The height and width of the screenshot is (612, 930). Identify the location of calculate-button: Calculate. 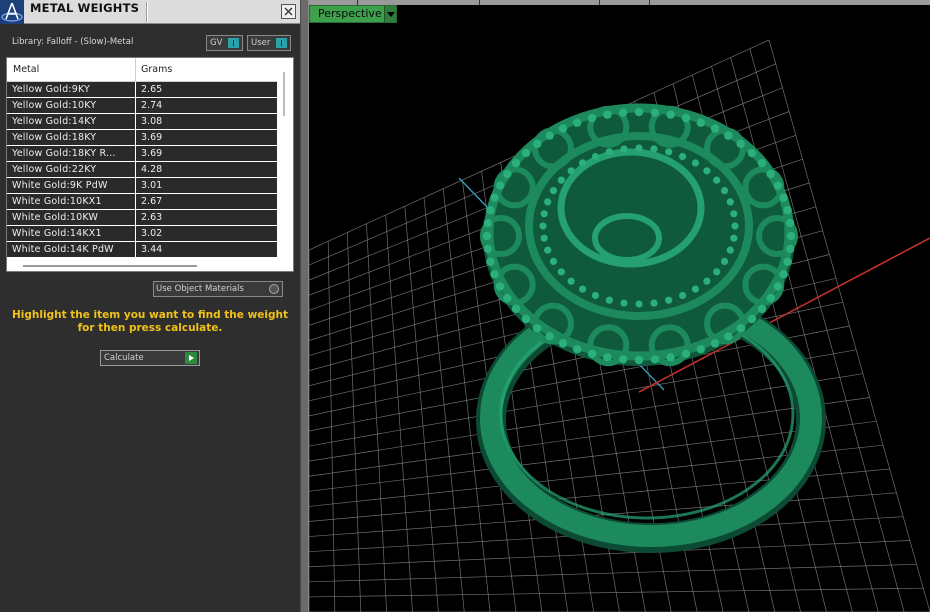
(150, 358).